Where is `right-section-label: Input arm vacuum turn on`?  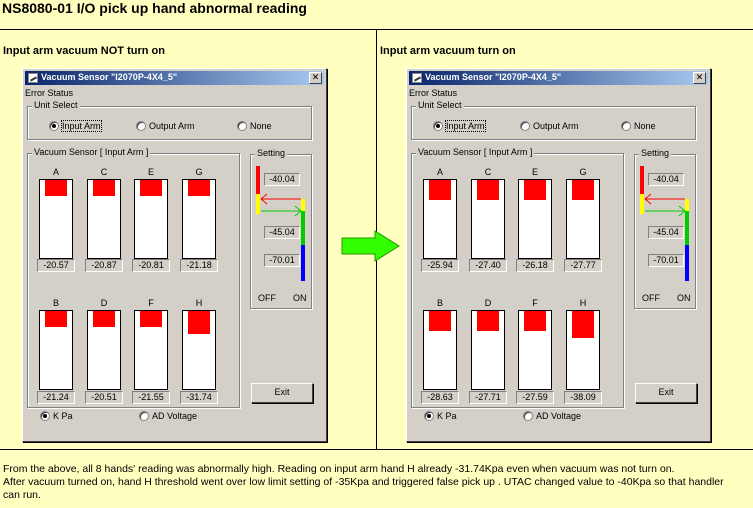
right-section-label: Input arm vacuum turn on is located at coordinates (448, 51).